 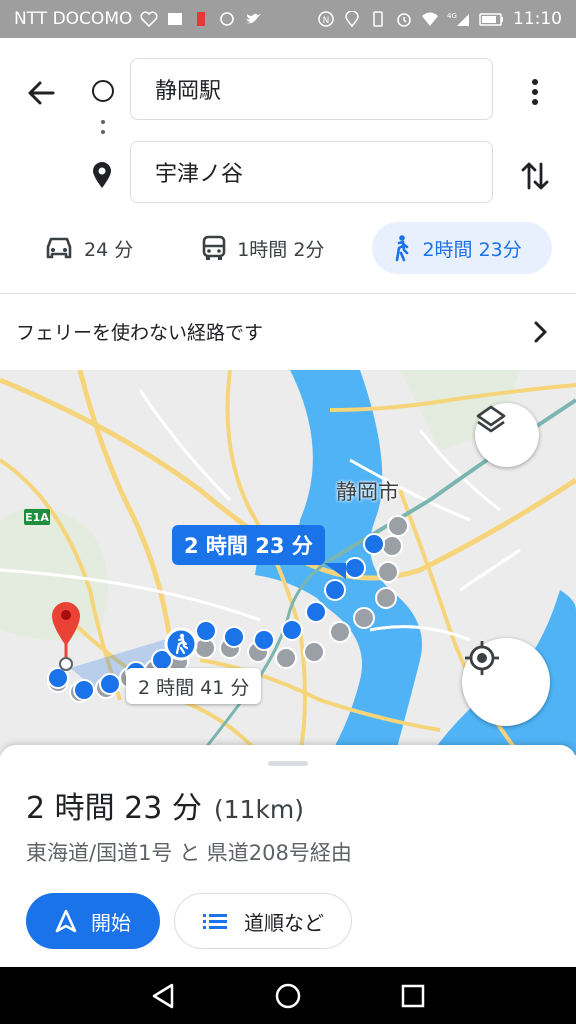 I want to click on arrow-left-icon, so click(x=41, y=93).